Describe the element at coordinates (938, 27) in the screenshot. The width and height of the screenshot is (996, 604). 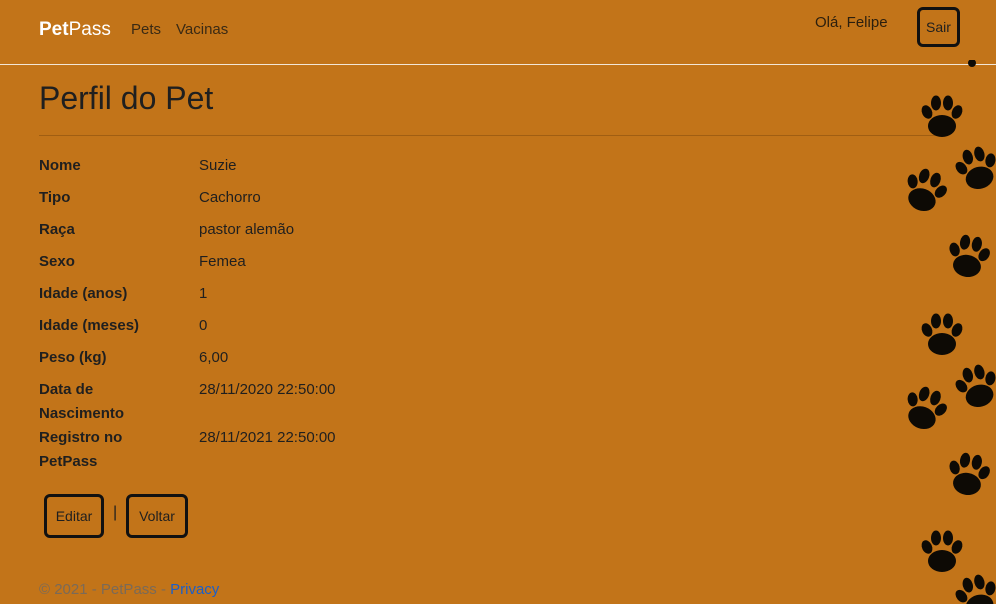
I see `logout-button: Sair` at that location.